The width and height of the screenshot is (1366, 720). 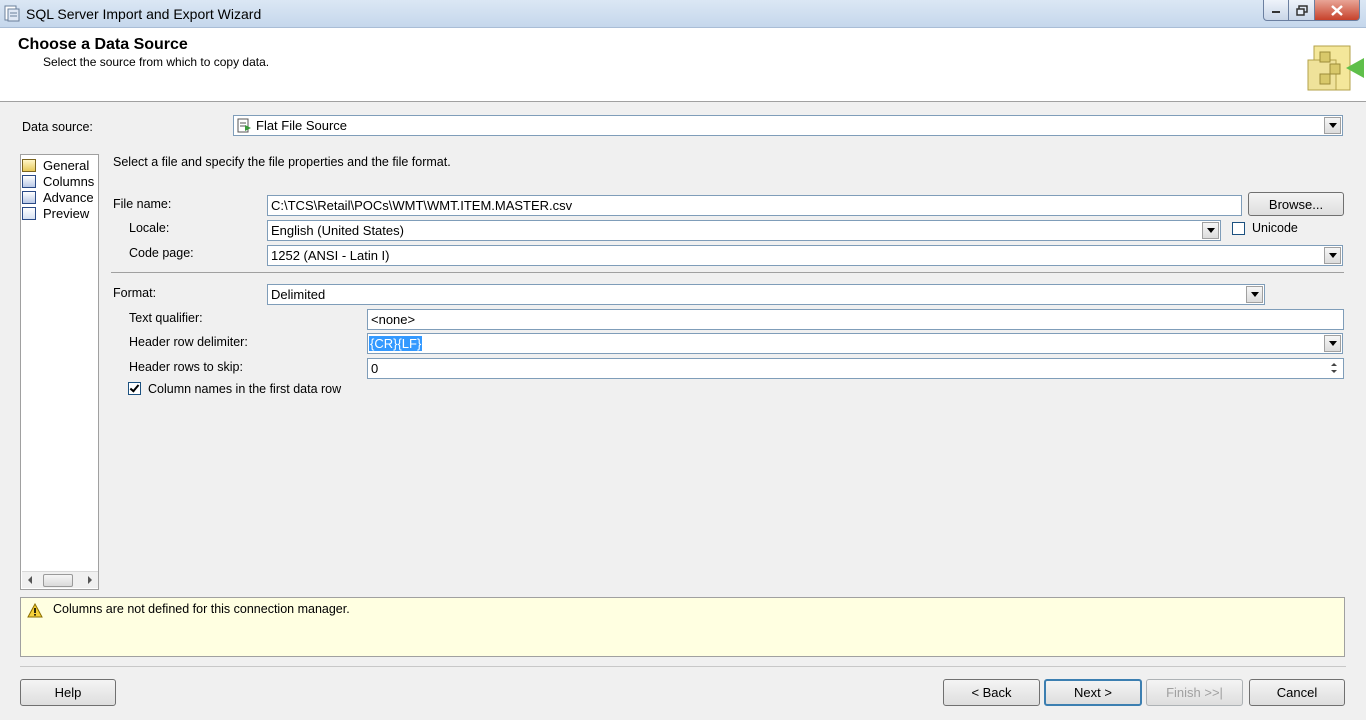 I want to click on spin-down-icon, so click(x=1334, y=371).